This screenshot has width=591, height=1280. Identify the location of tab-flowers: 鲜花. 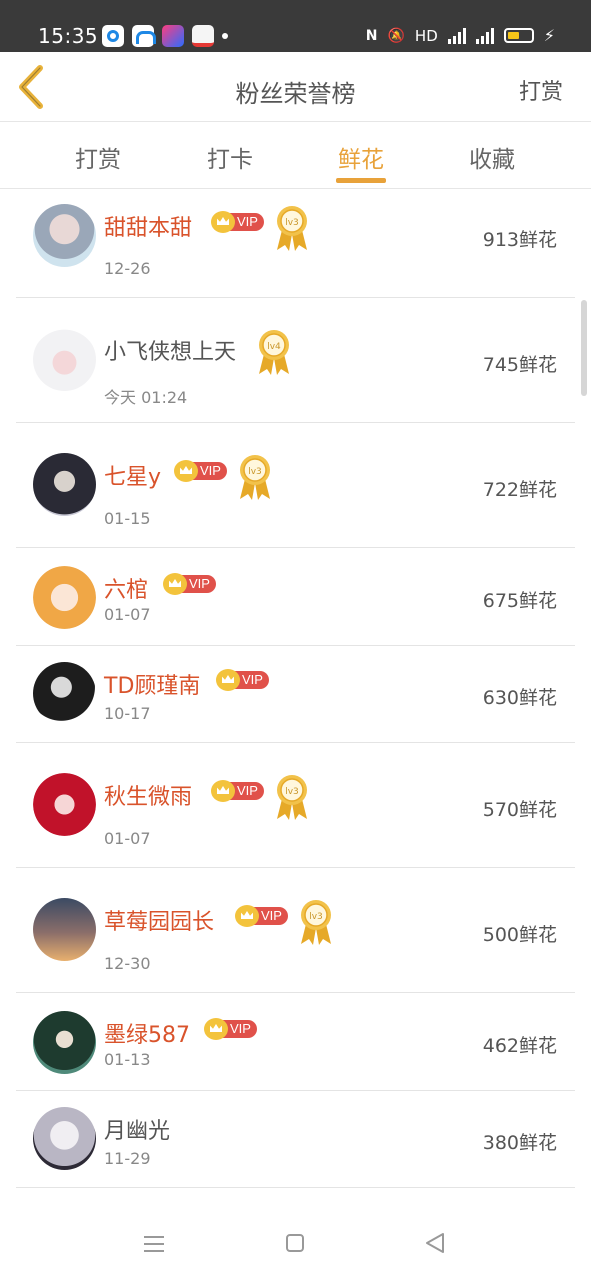
(361, 157).